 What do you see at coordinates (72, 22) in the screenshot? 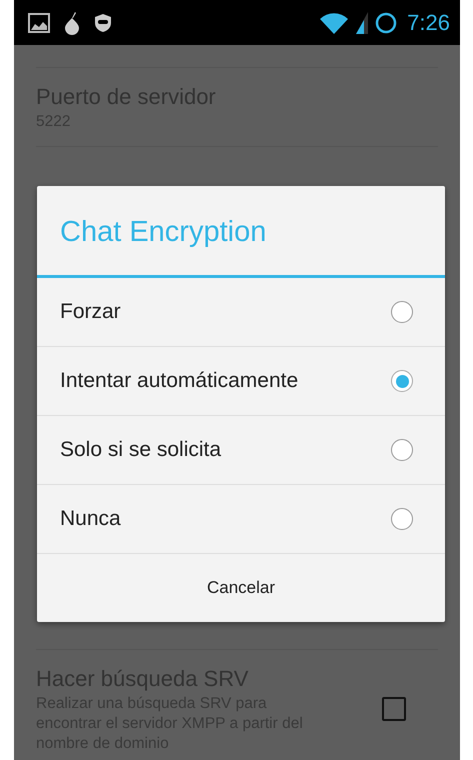
I see `drop-icon` at bounding box center [72, 22].